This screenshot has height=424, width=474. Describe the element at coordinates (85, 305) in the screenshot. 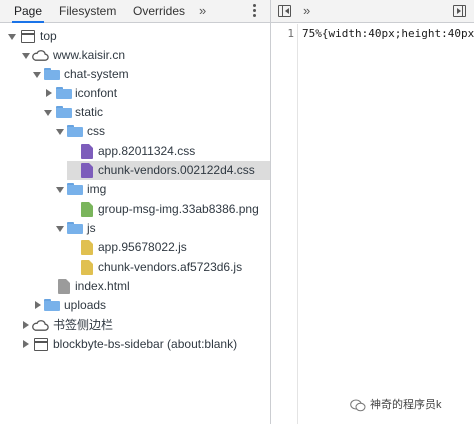

I see `tree-item-label: uploads` at that location.